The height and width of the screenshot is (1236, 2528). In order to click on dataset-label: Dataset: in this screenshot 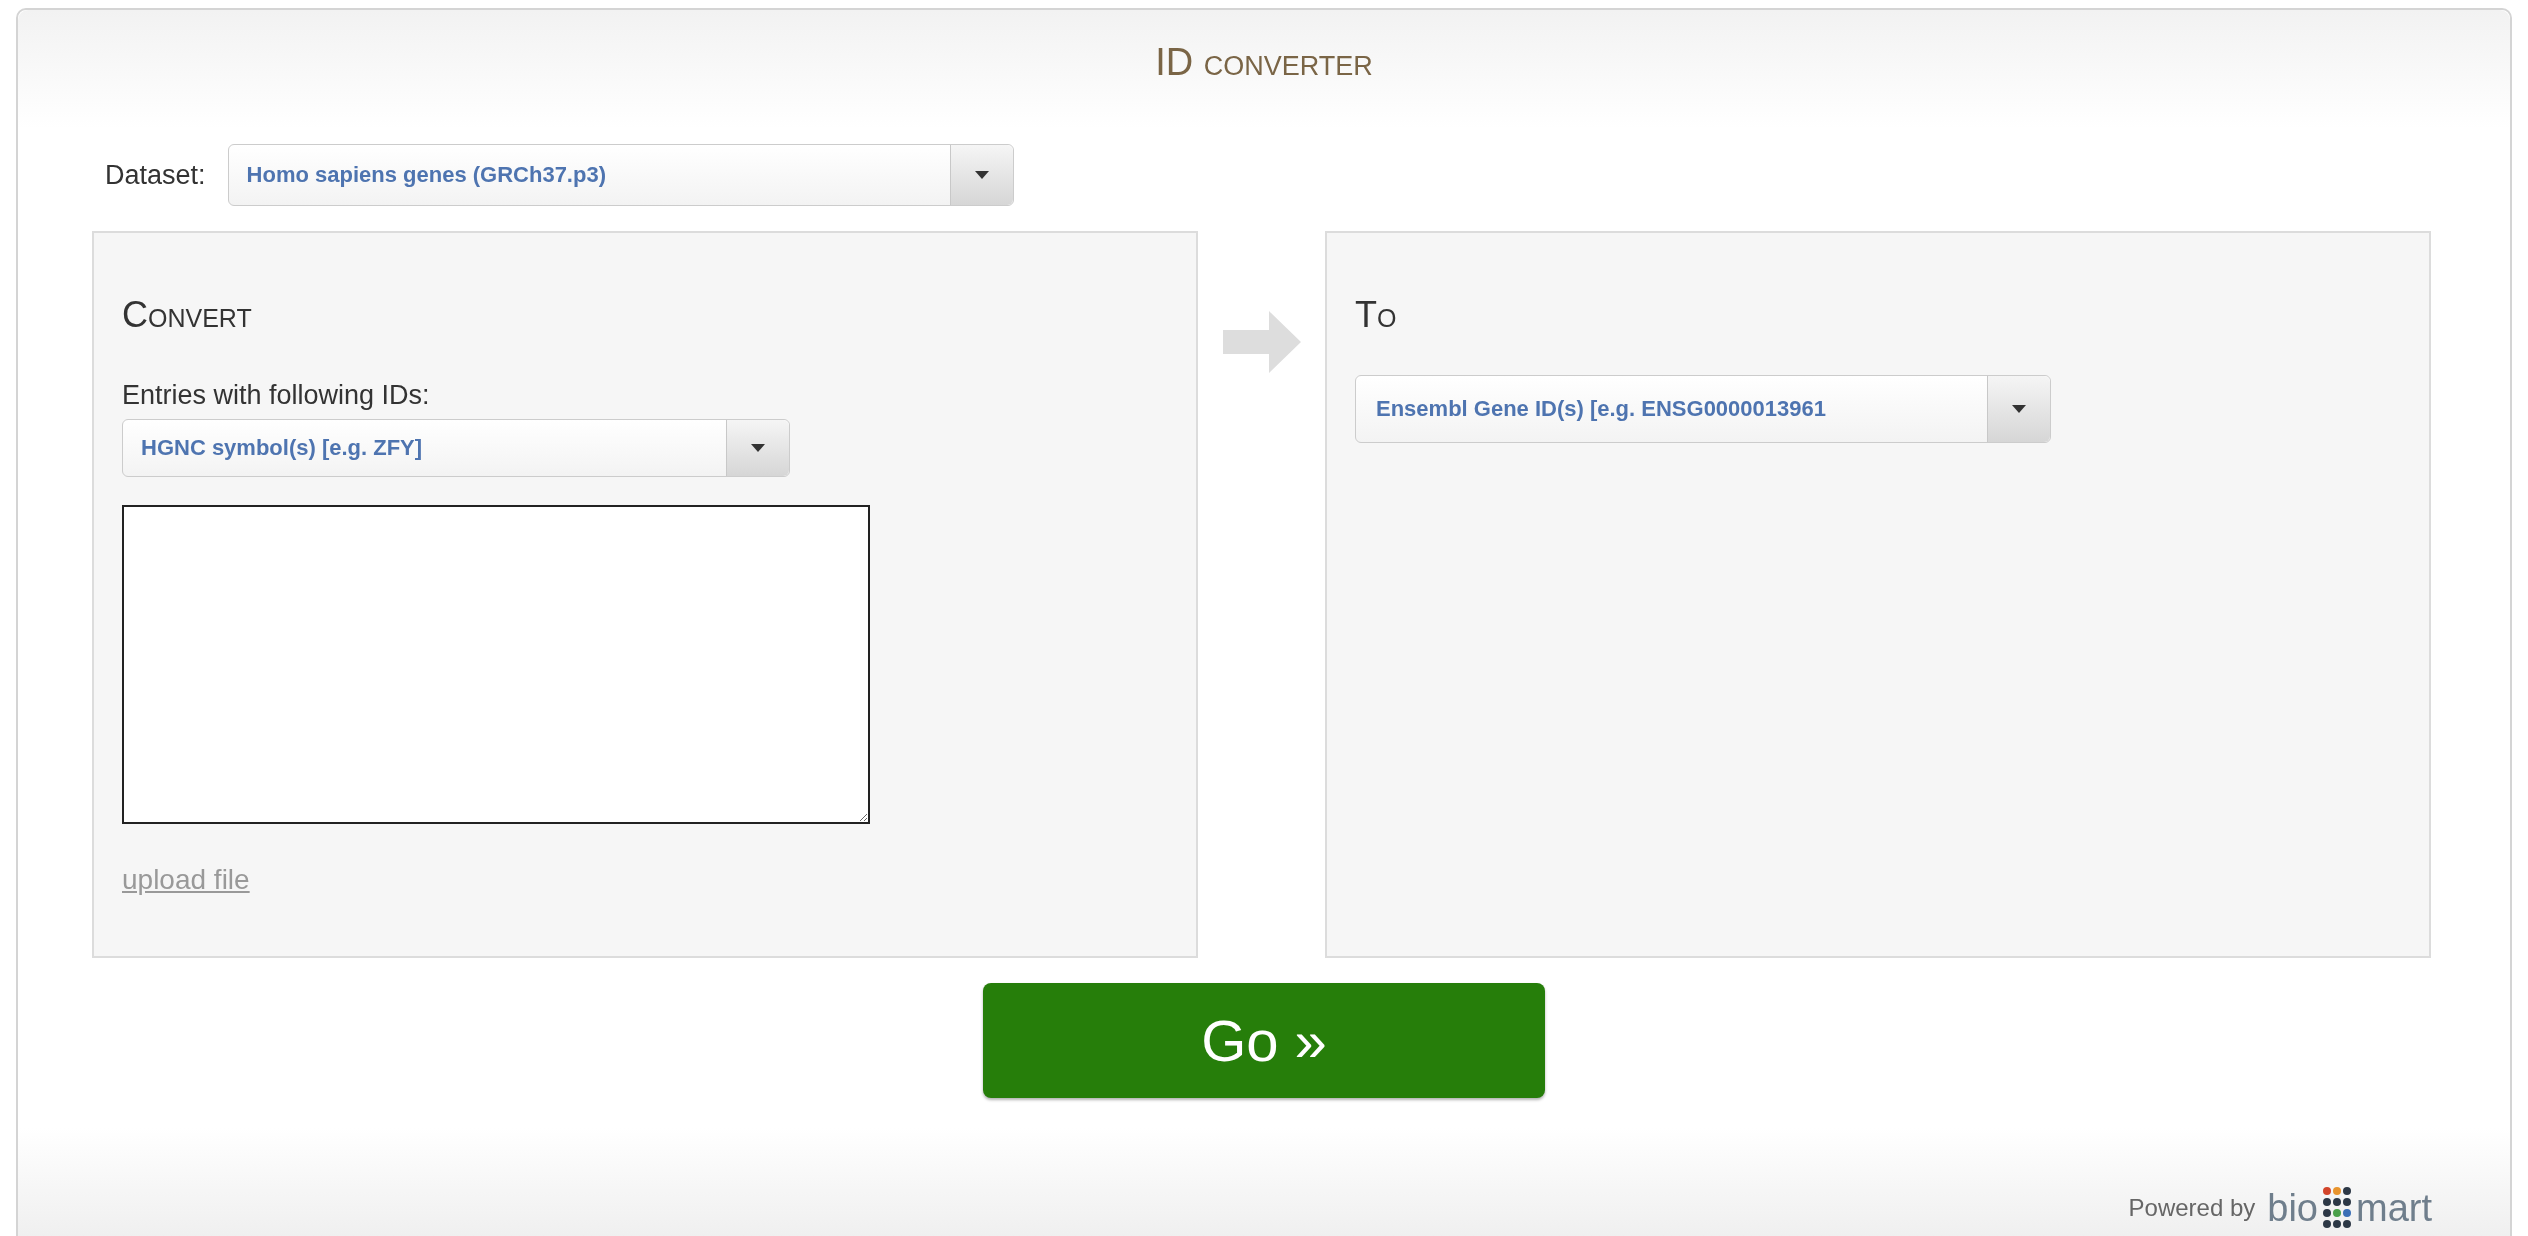, I will do `click(155, 175)`.